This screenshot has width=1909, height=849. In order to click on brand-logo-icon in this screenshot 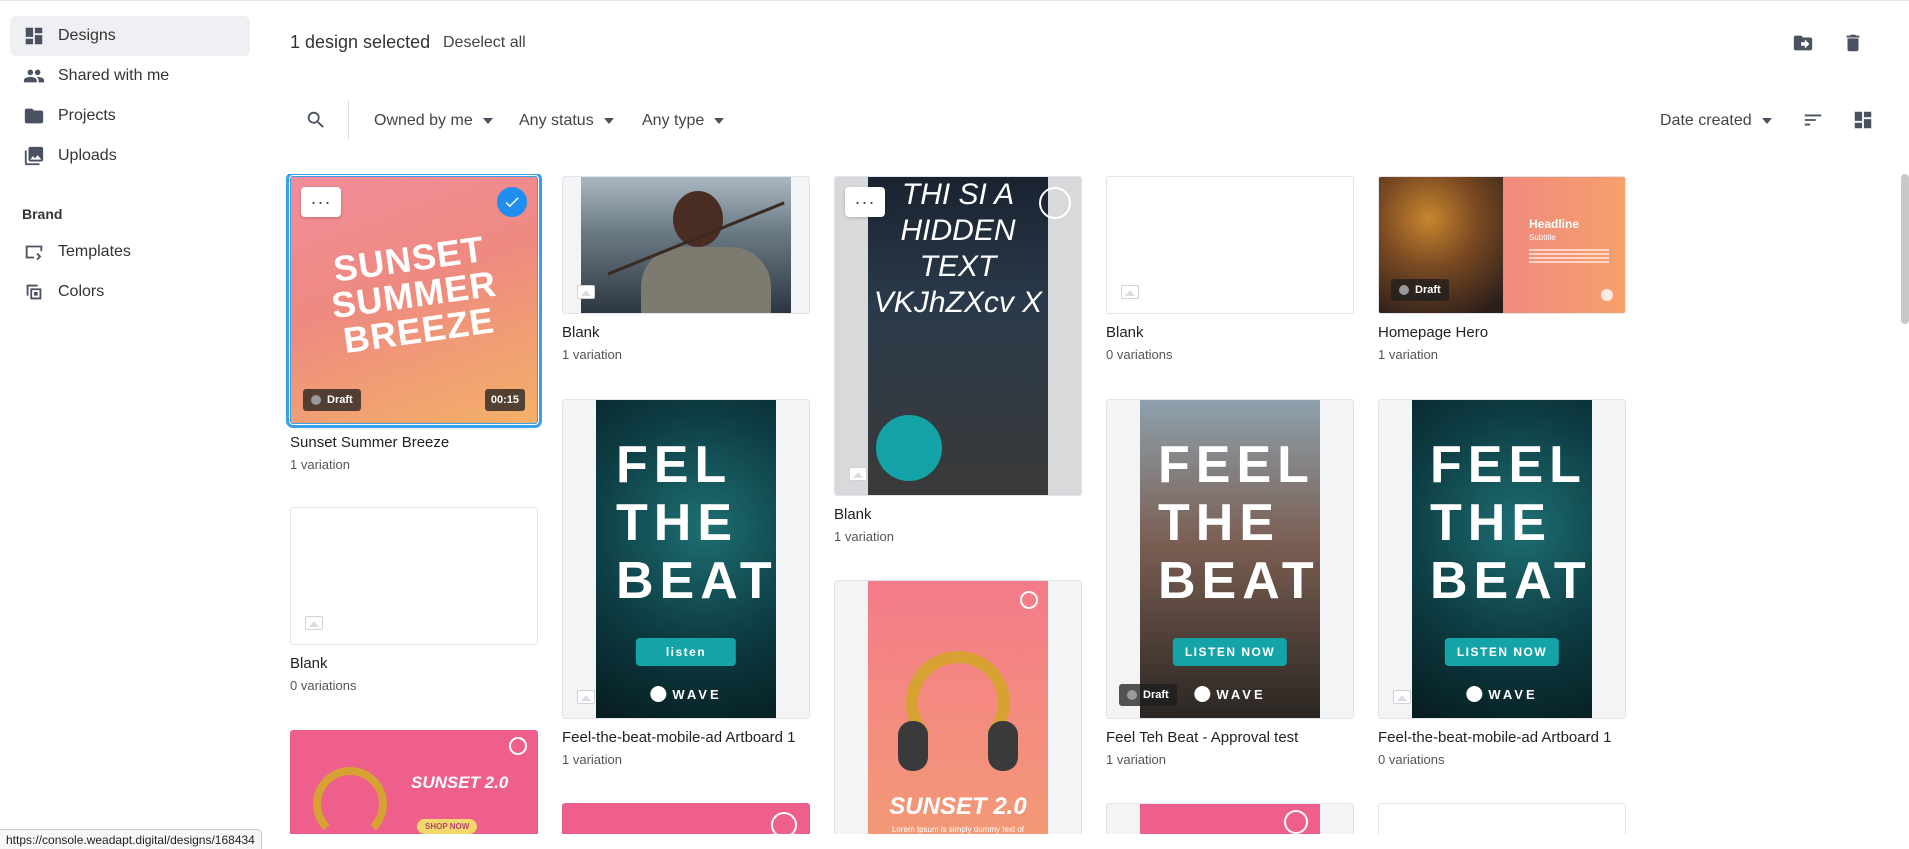, I will do `click(1607, 295)`.